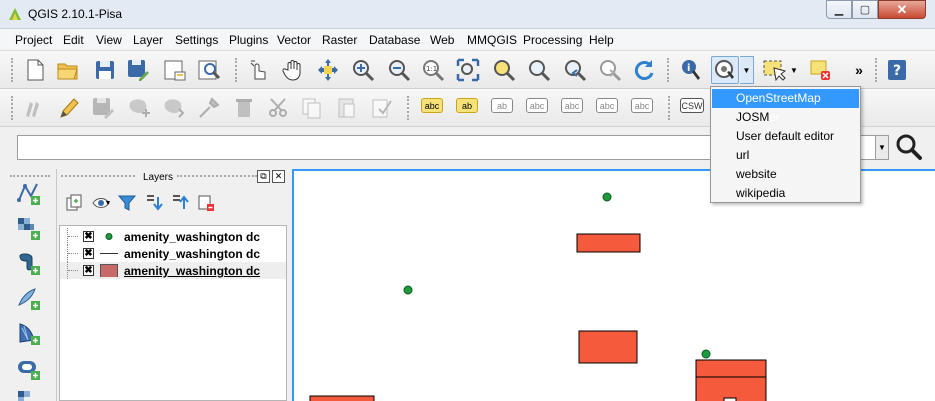 The height and width of the screenshot is (401, 935). What do you see at coordinates (68, 70) in the screenshot?
I see `open-project-icon` at bounding box center [68, 70].